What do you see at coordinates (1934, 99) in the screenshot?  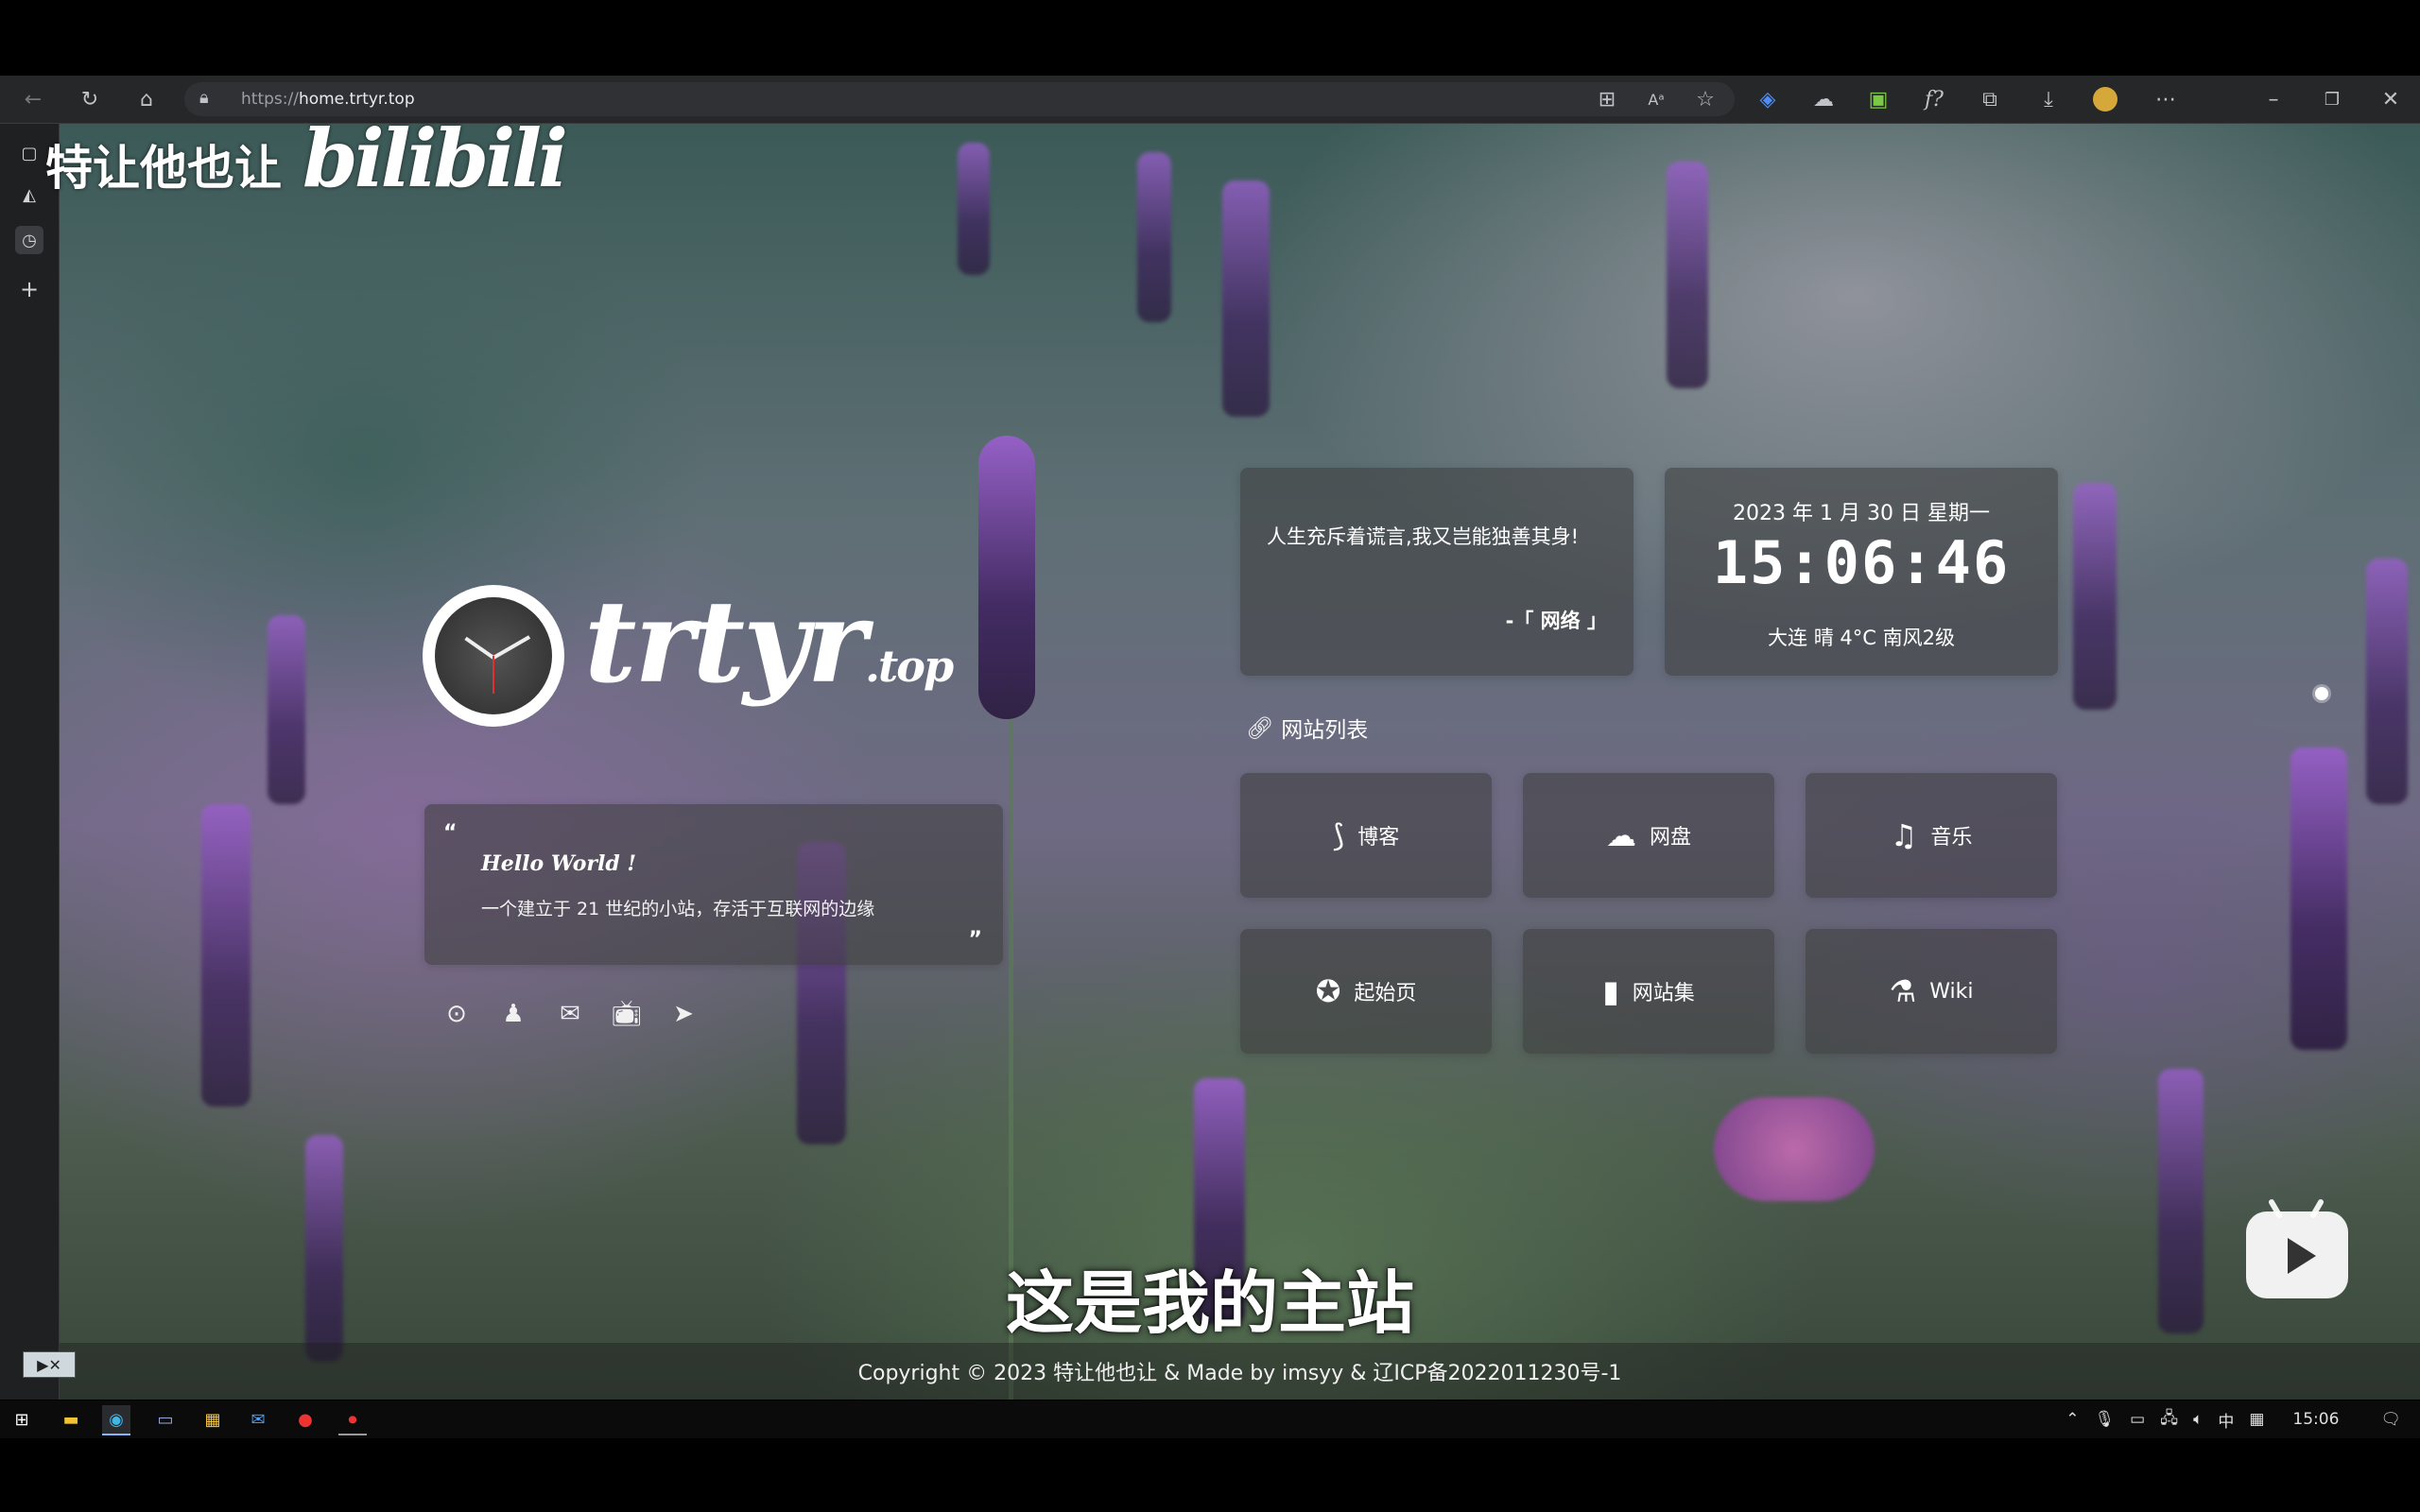 I see `formula-icon: f?` at bounding box center [1934, 99].